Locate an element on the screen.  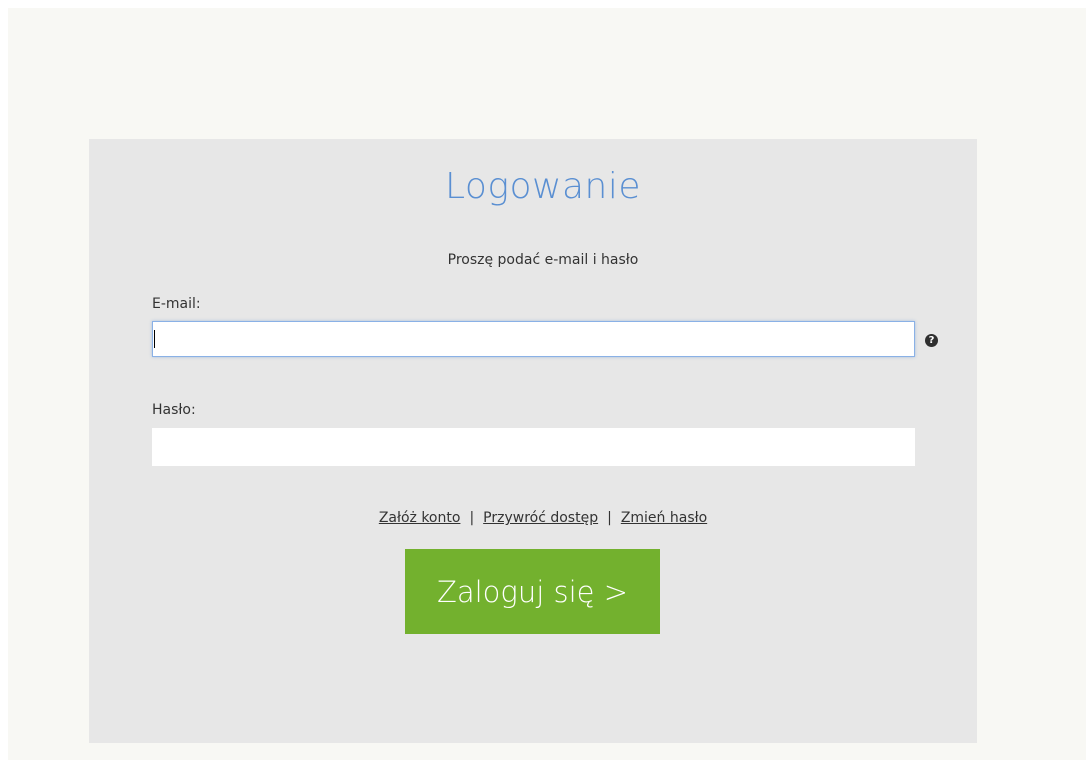
email-label: E-mail: is located at coordinates (176, 304).